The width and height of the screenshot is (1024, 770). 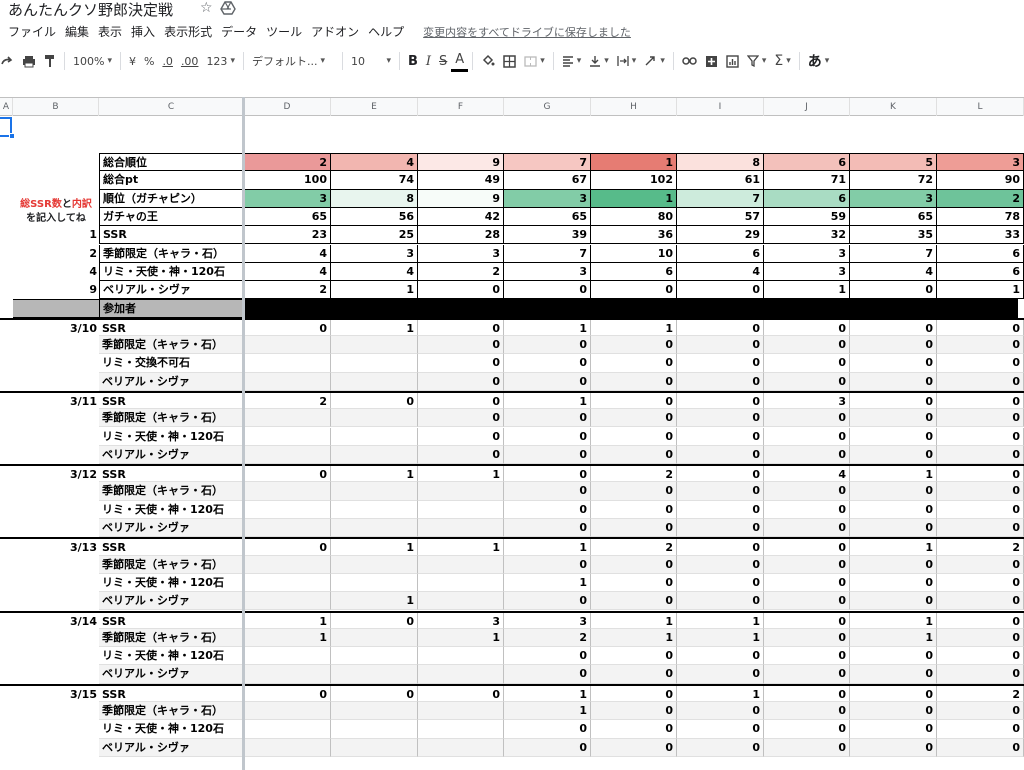 I want to click on summary-value-cell: 2, so click(x=287, y=162).